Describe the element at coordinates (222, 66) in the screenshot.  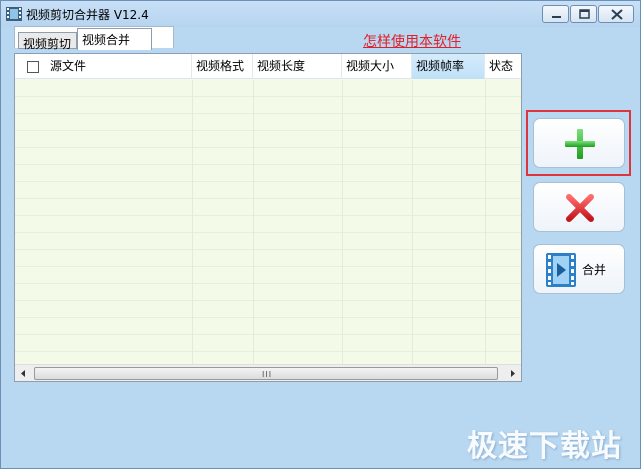
I see `column-header-format: 视频格式` at that location.